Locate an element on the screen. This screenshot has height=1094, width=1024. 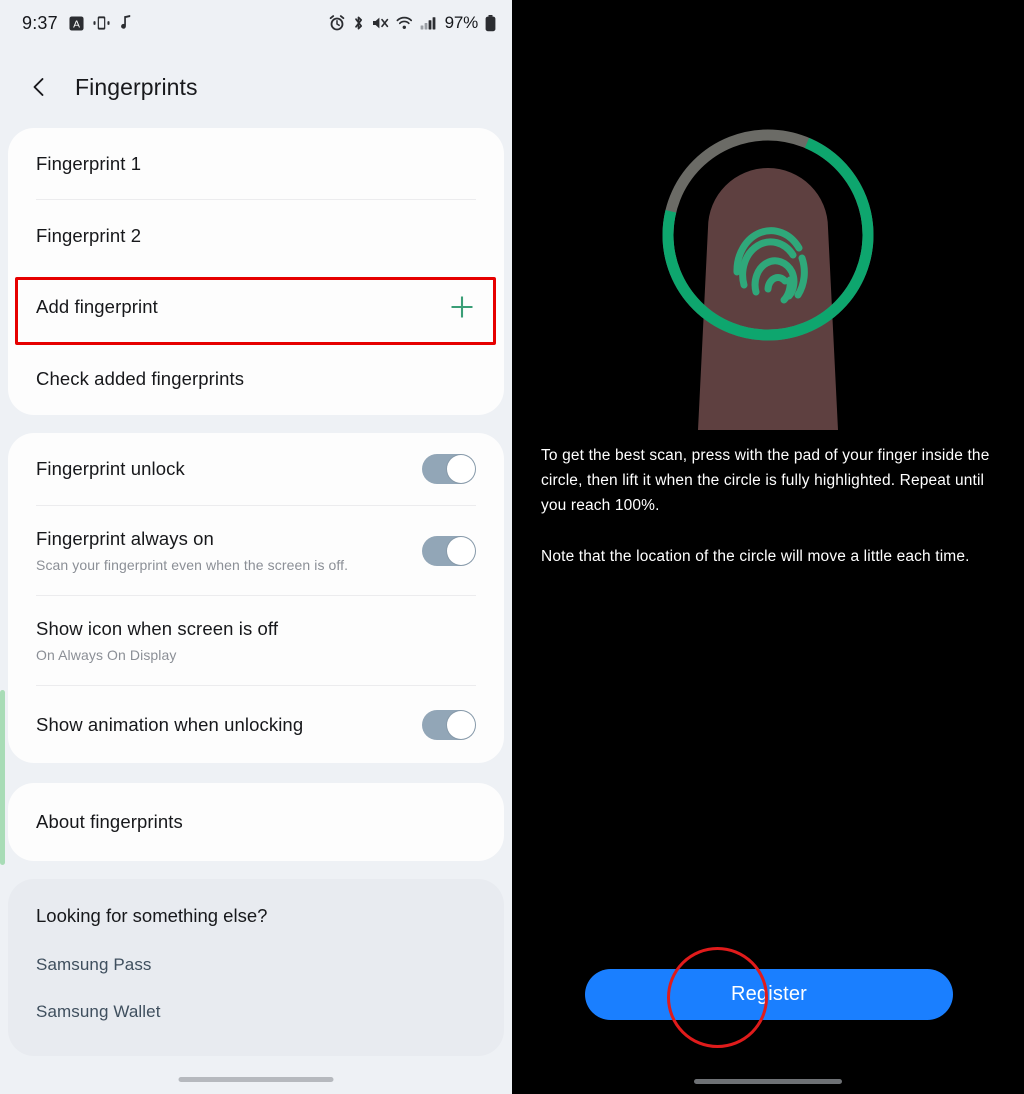
list-item-label: Check added fingerprints is located at coordinates (140, 378).